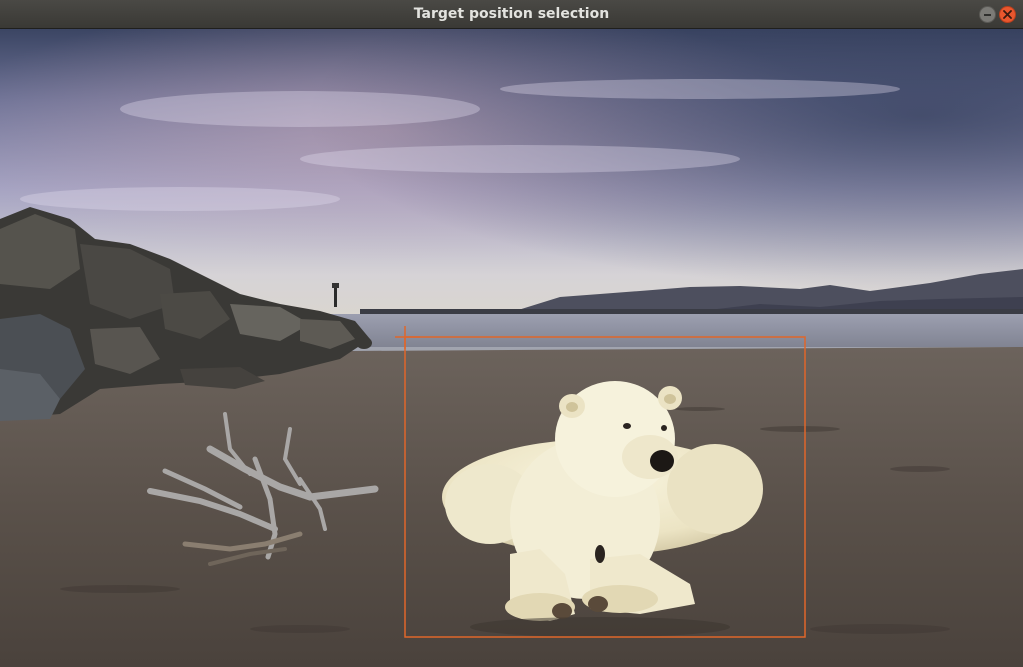 The width and height of the screenshot is (1023, 667). I want to click on title-bar: Target position selection, so click(511, 14).